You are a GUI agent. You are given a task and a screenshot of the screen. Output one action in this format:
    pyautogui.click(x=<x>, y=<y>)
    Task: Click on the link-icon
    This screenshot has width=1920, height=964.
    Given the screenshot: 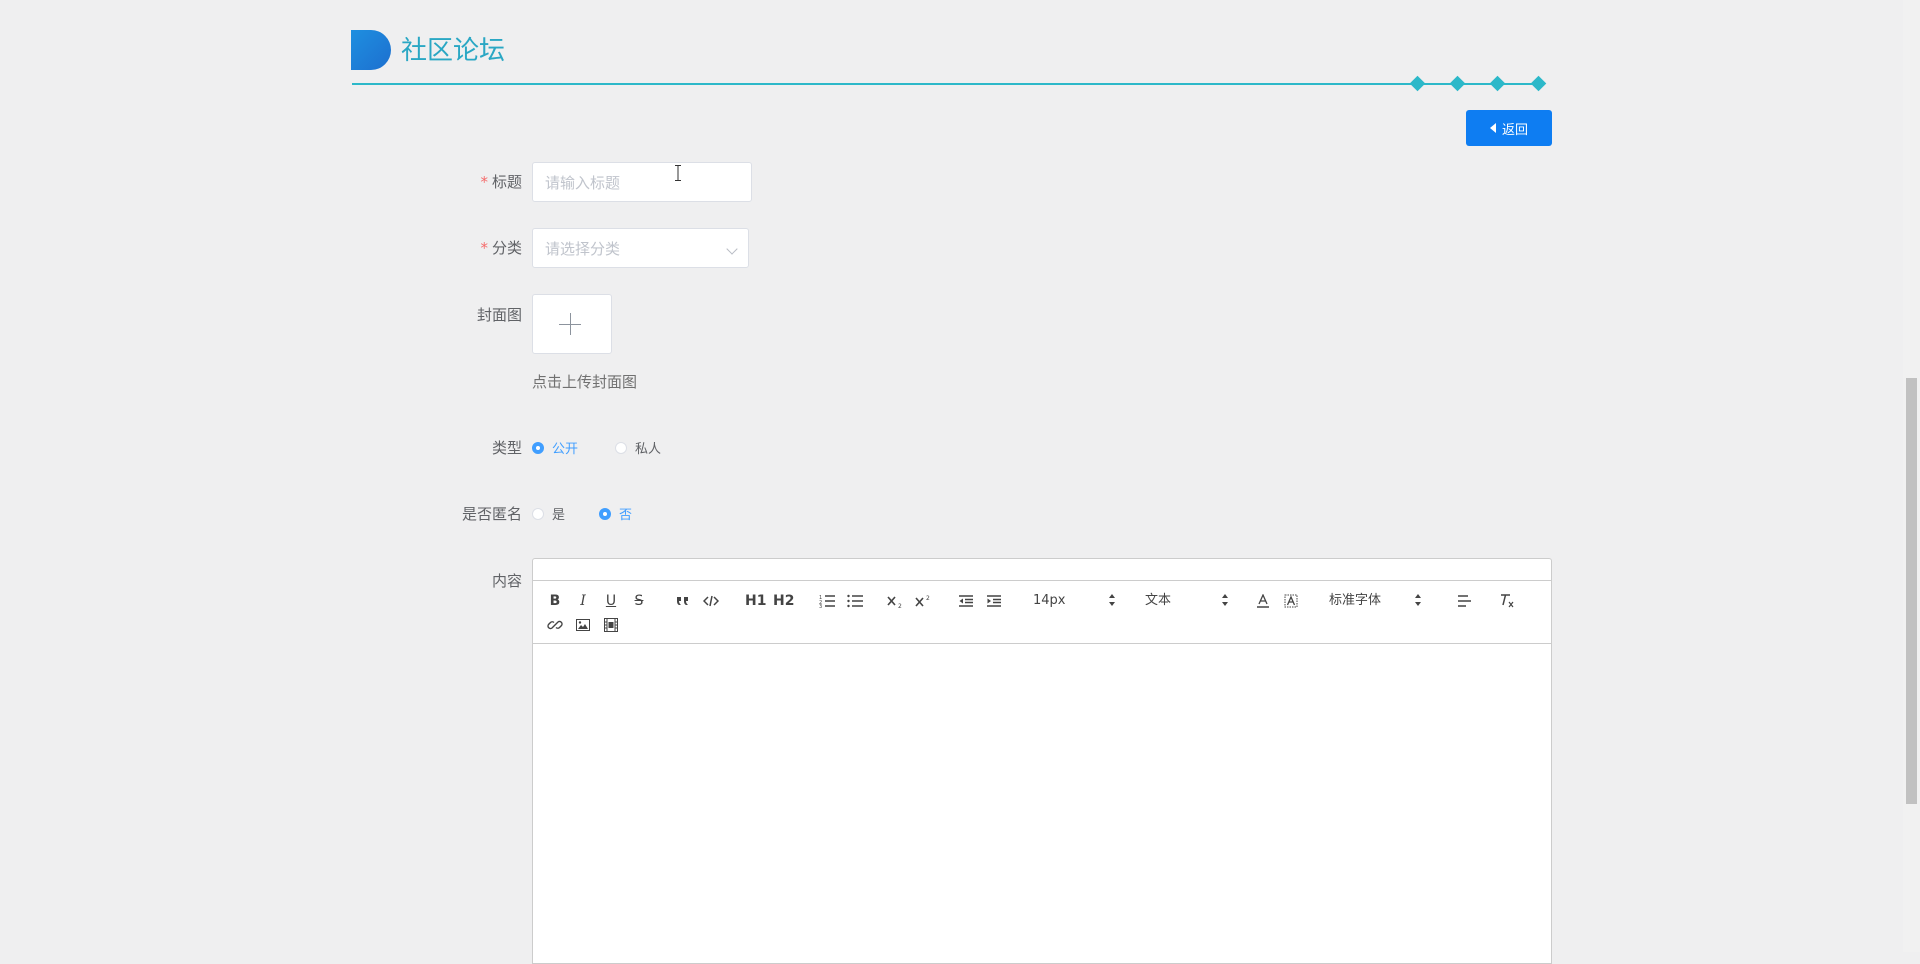 What is the action you would take?
    pyautogui.click(x=555, y=625)
    